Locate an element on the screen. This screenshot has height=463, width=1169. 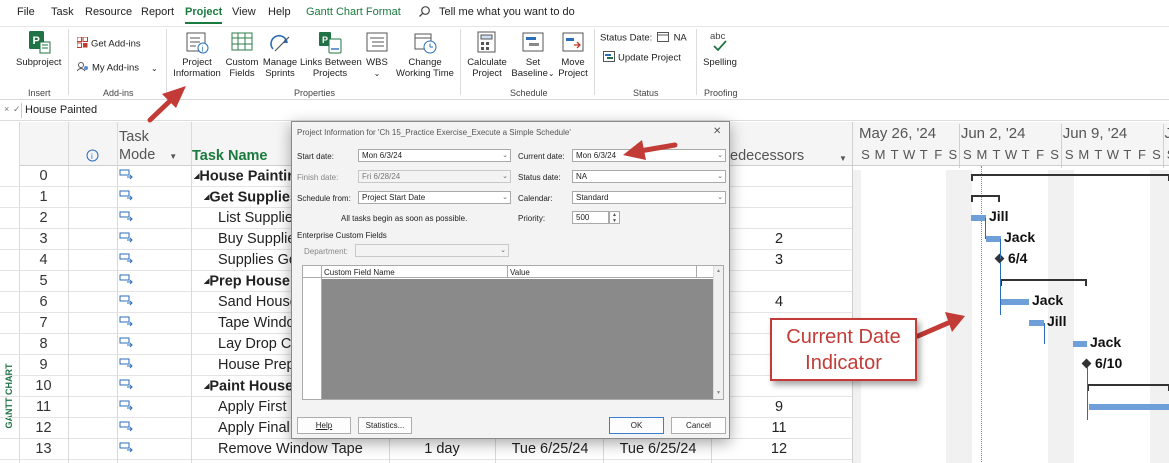
spelling-button: abc Spelling is located at coordinates (720, 48).